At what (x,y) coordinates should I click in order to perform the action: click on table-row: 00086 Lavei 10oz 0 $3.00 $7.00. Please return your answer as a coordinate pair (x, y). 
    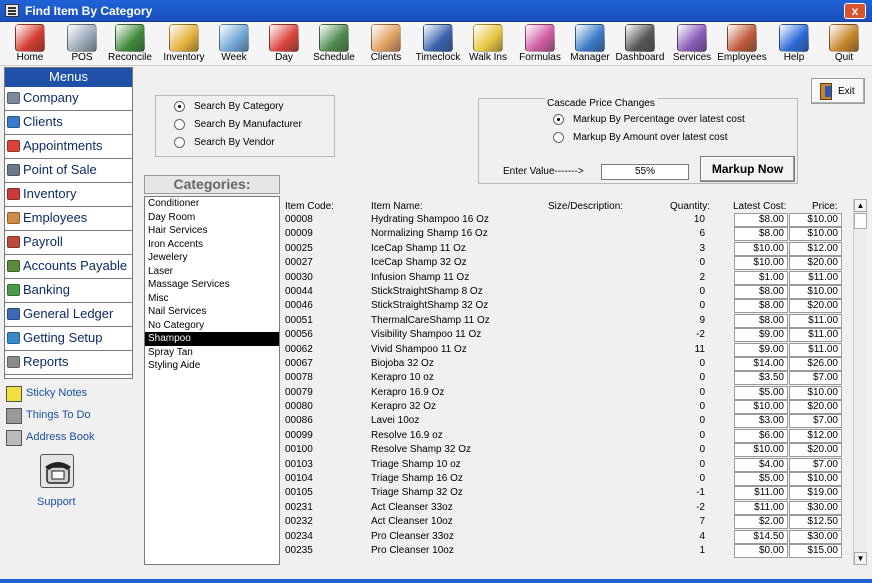
    Looking at the image, I should click on (568, 421).